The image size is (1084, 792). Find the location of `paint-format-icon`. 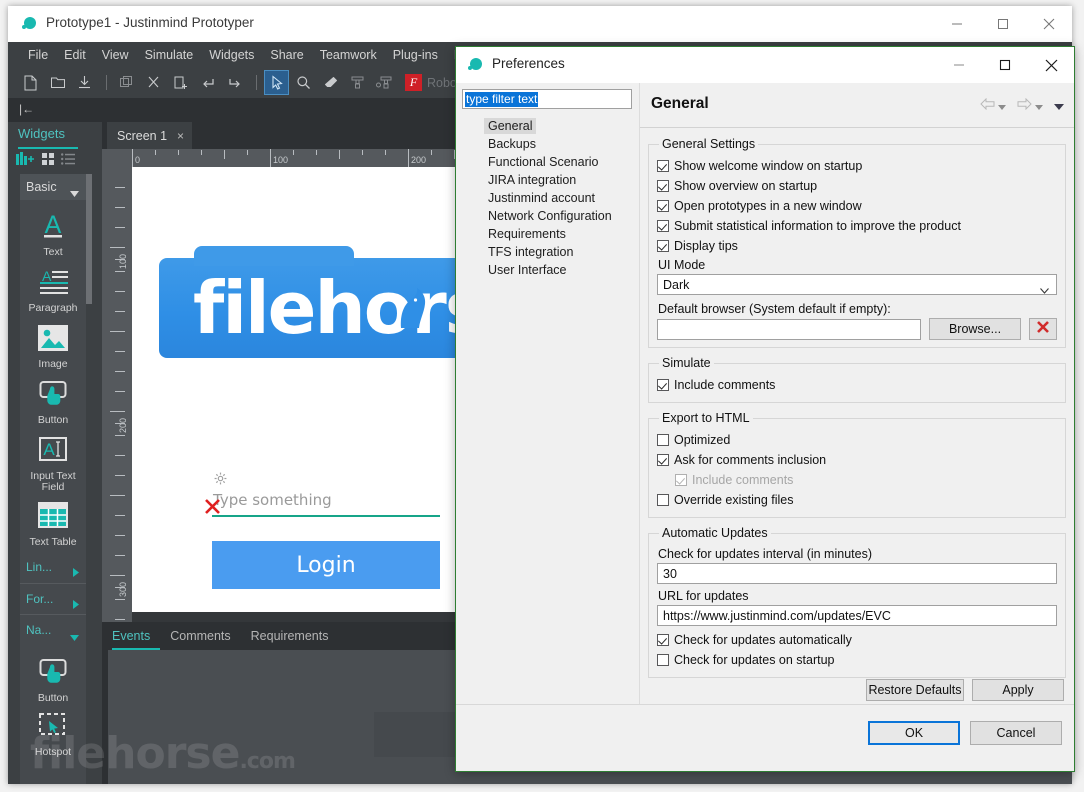

paint-format-icon is located at coordinates (357, 82).